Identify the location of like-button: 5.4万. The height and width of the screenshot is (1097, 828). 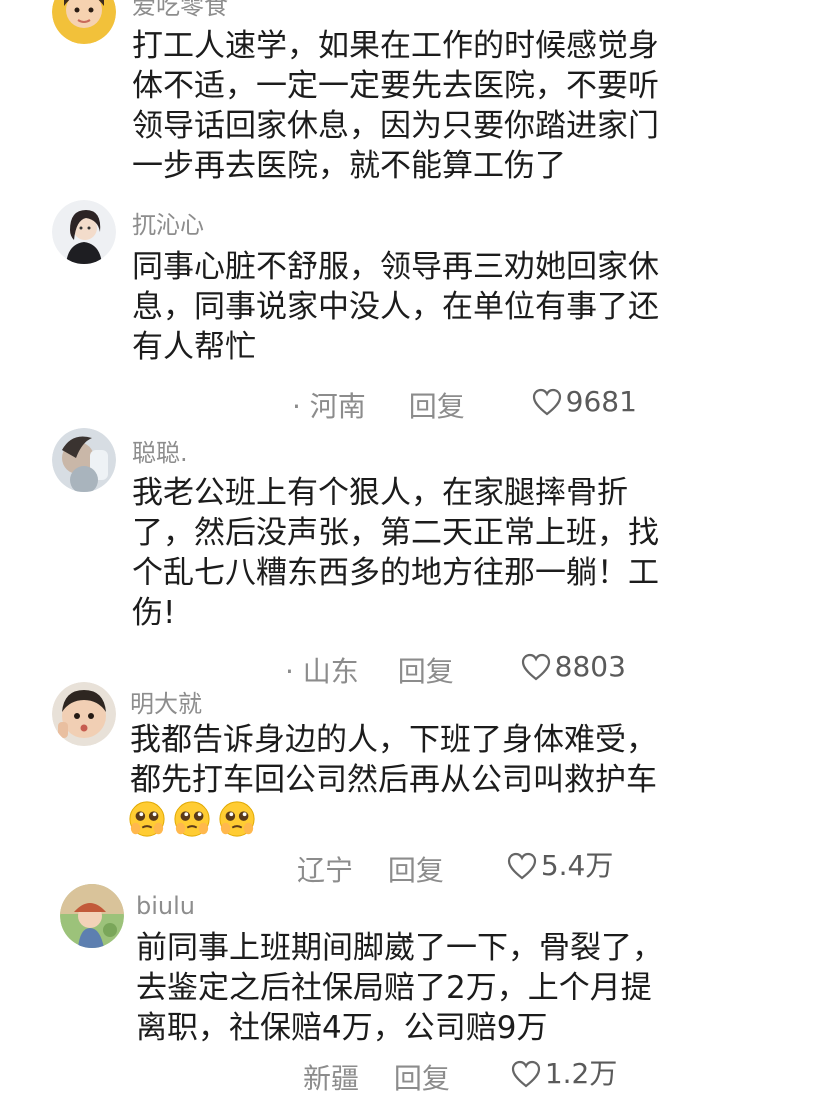
(560, 866).